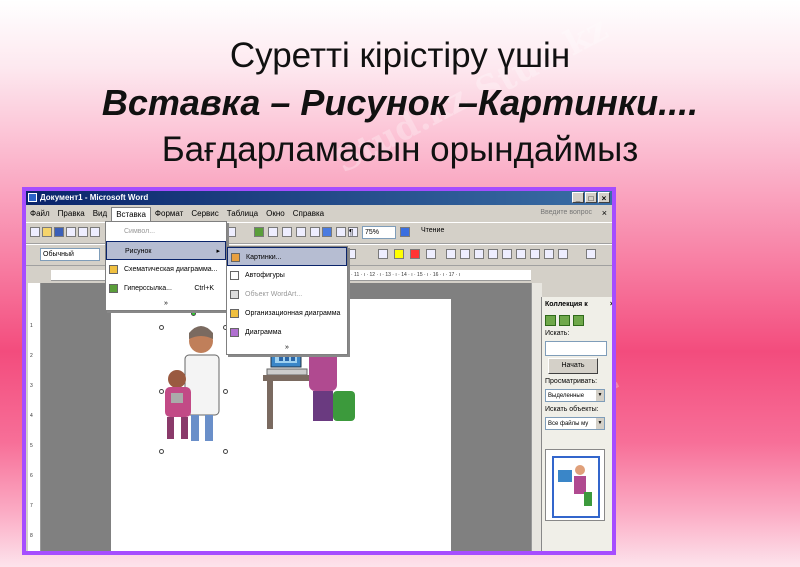  What do you see at coordinates (383, 254) in the screenshot?
I see `borders-icon` at bounding box center [383, 254].